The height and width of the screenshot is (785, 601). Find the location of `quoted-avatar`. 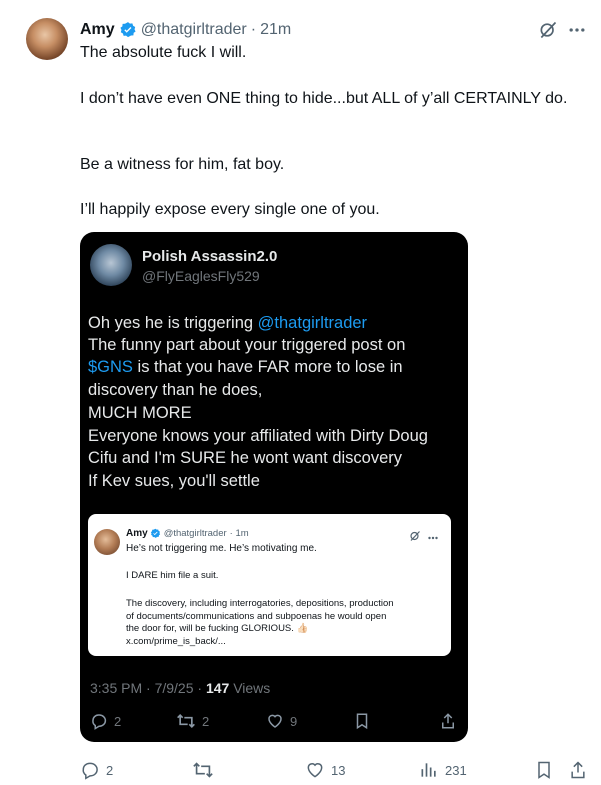

quoted-avatar is located at coordinates (107, 542).